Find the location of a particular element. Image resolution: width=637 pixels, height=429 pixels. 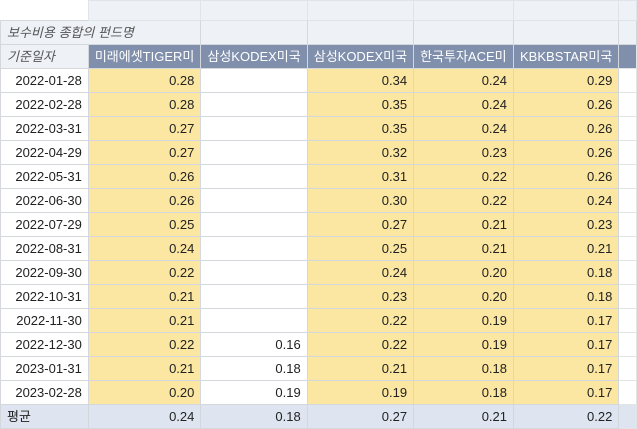

date-cell: 2022-09-30 is located at coordinates (44, 272).